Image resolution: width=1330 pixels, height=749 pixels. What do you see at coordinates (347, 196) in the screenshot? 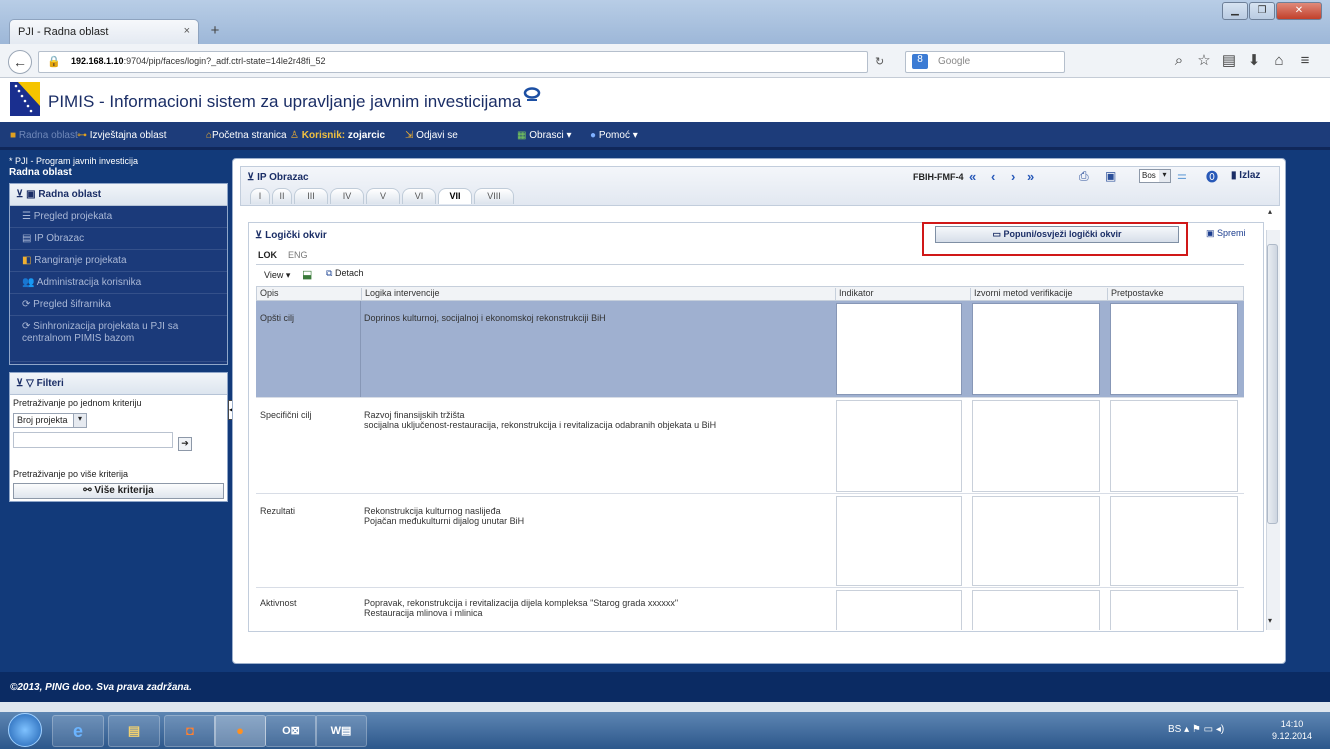
I see `tab-iv: IV` at bounding box center [347, 196].